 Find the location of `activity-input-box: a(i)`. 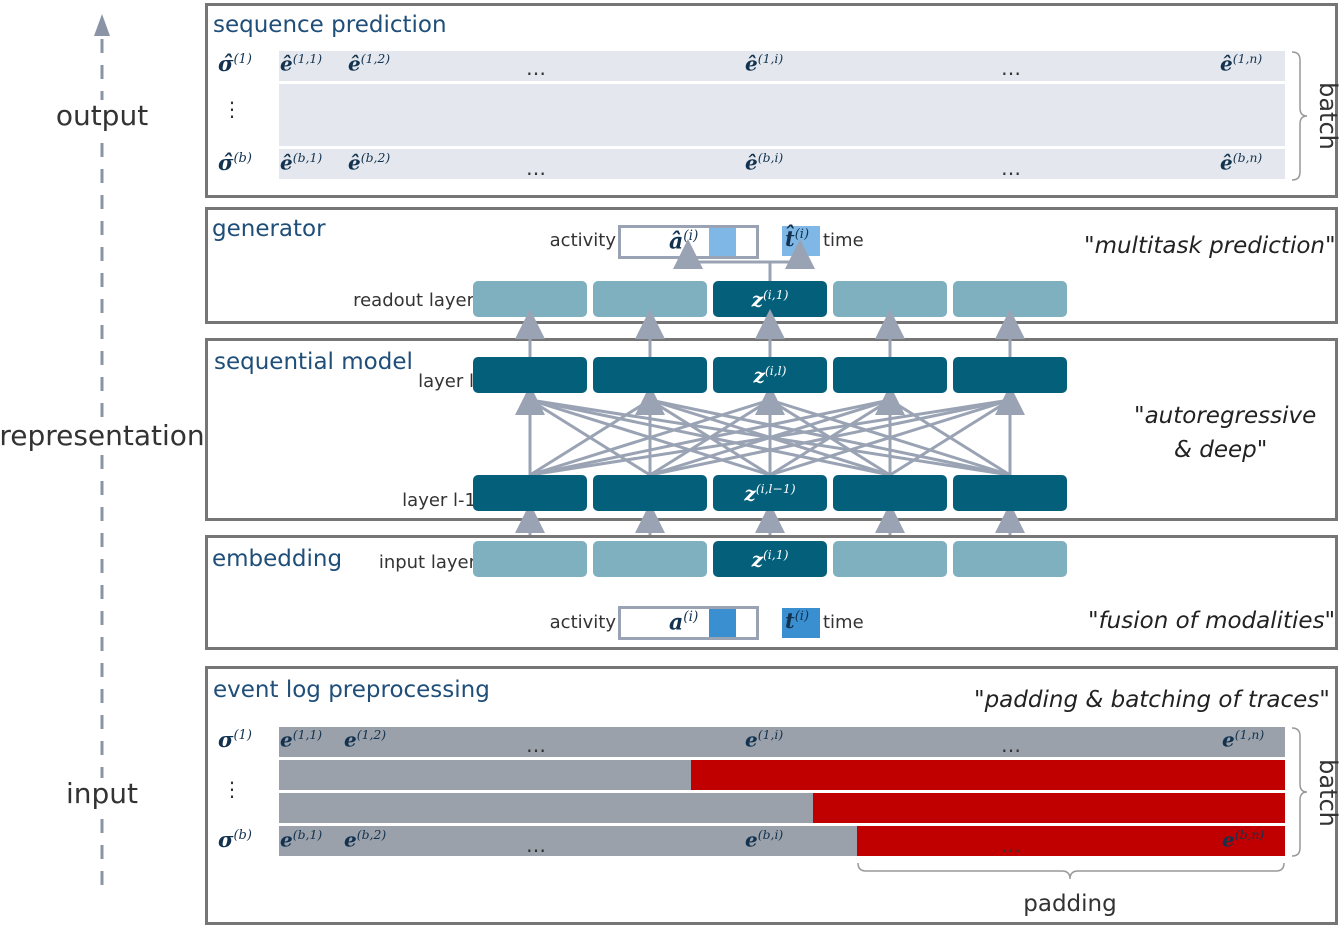

activity-input-box: a(i) is located at coordinates (688, 623).